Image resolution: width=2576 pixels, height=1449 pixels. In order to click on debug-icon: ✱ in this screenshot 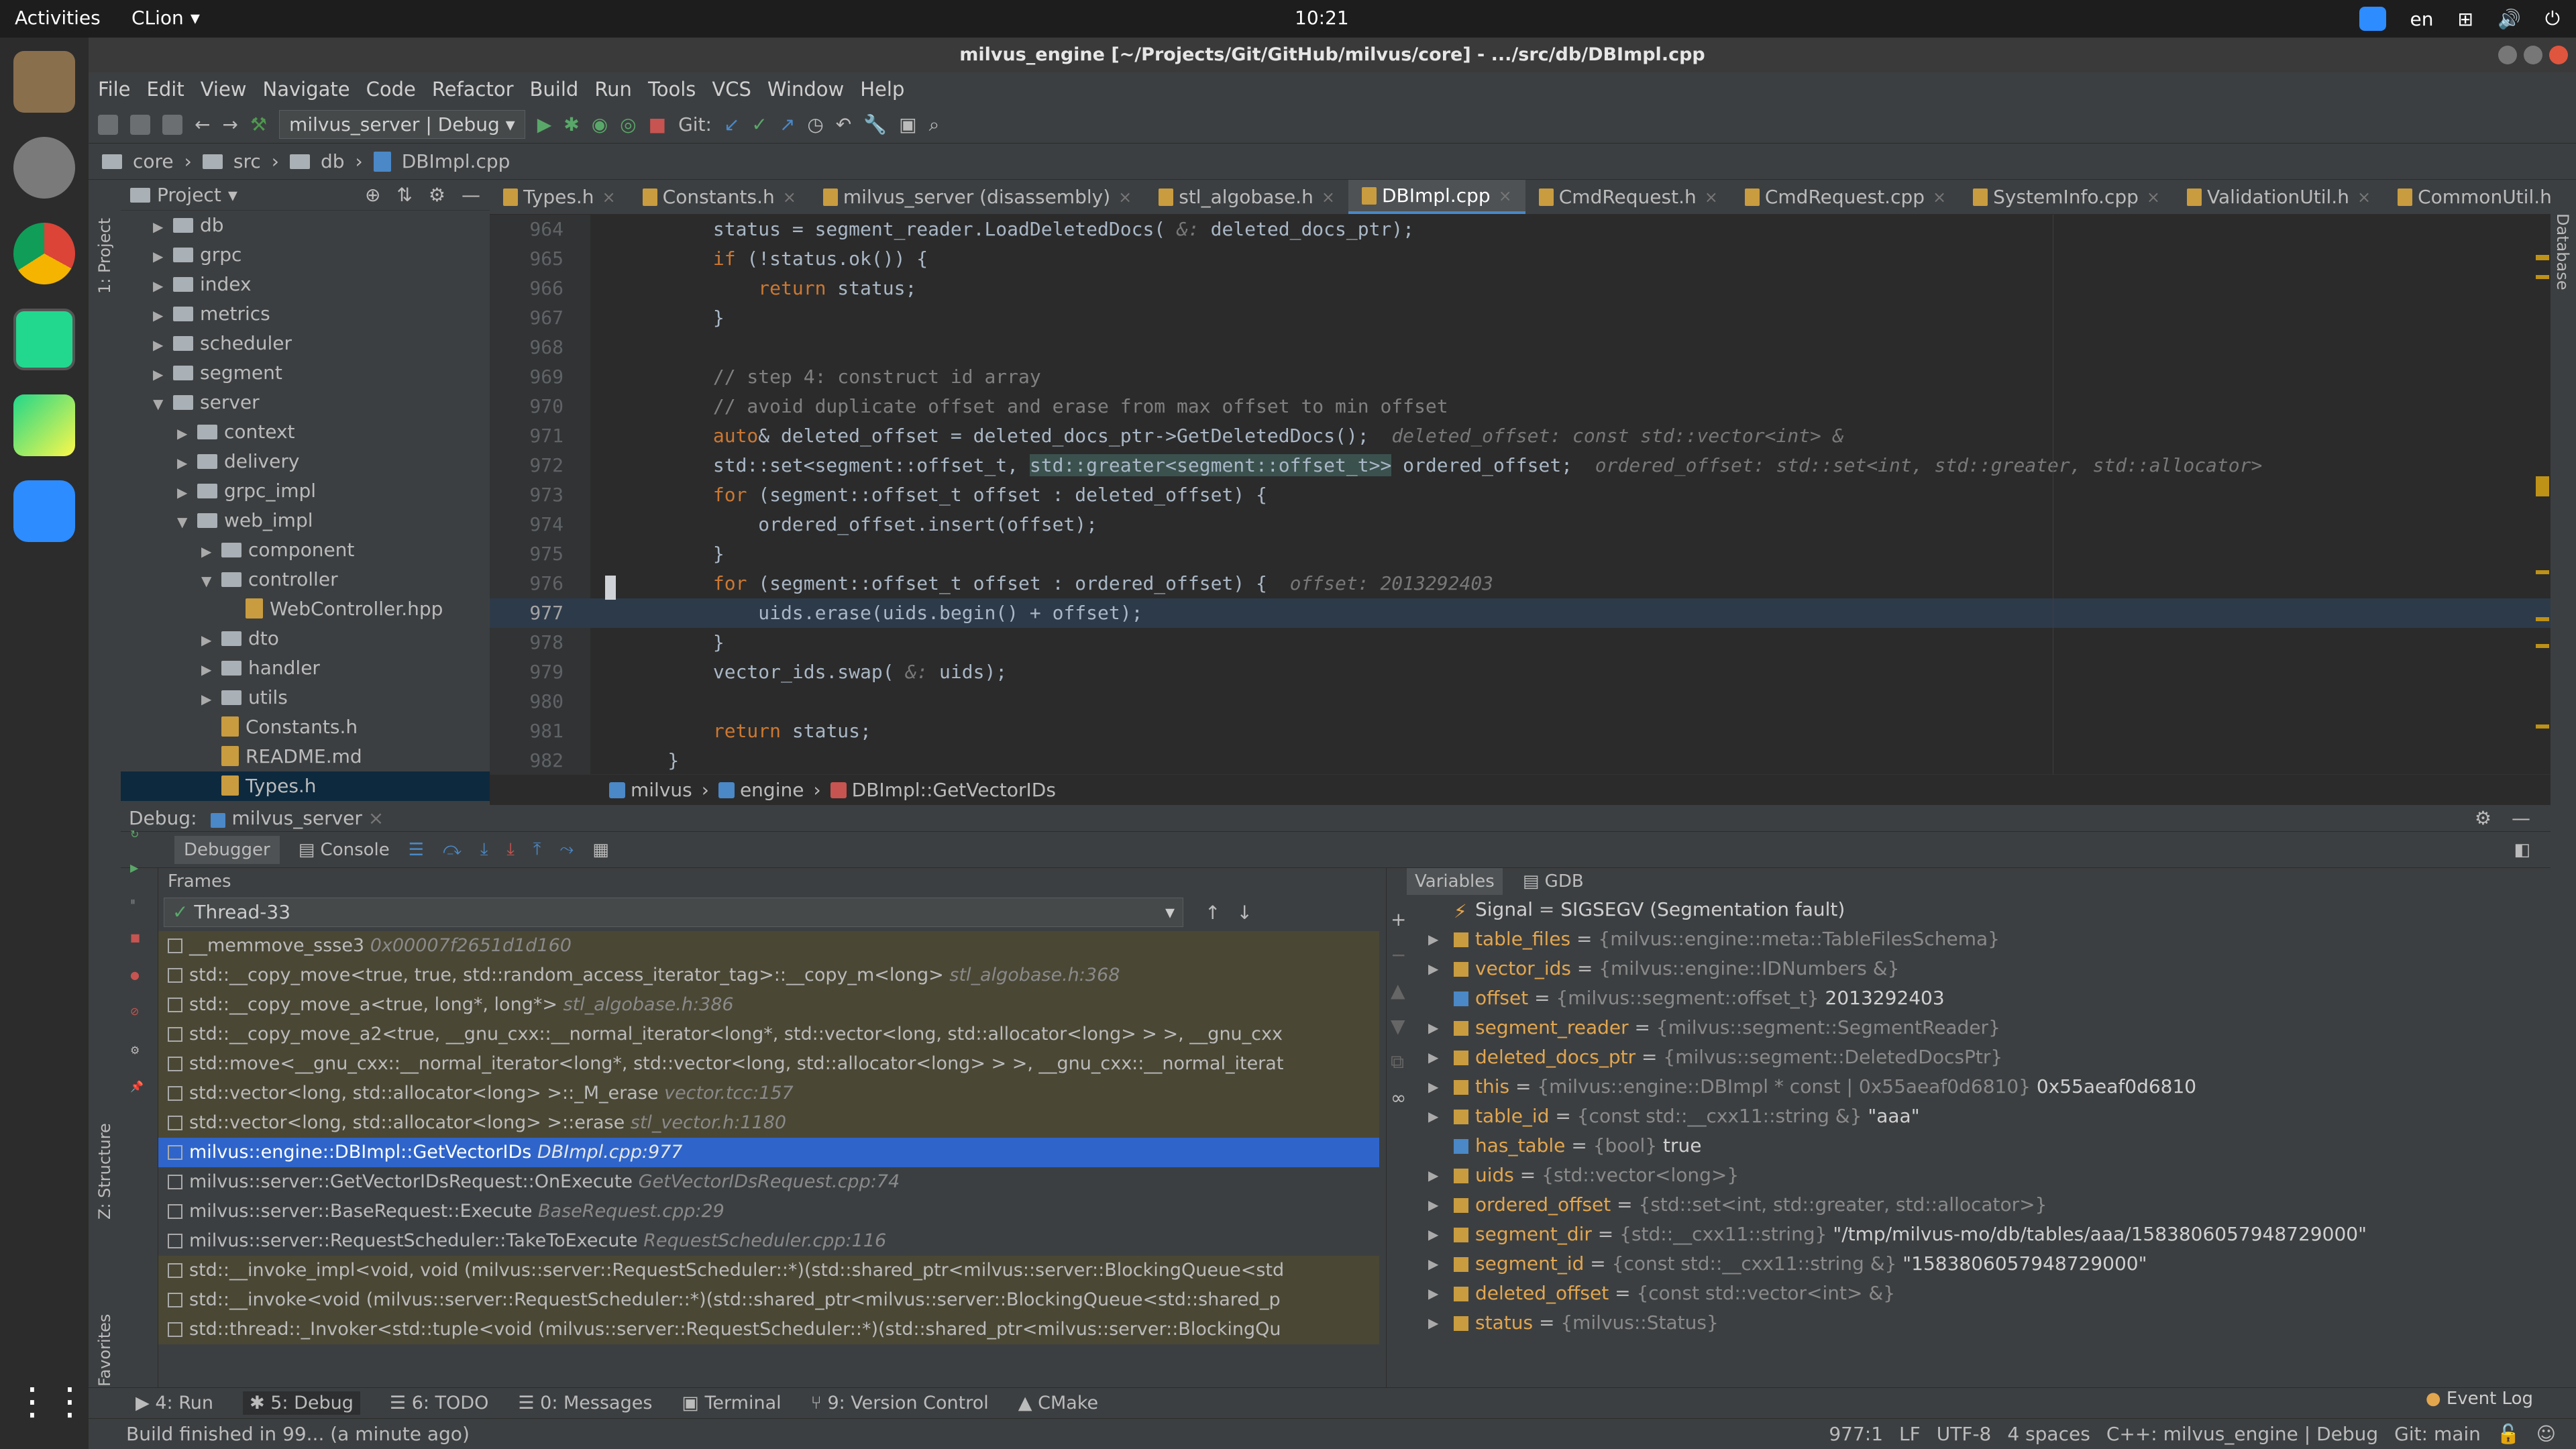, I will do `click(571, 124)`.